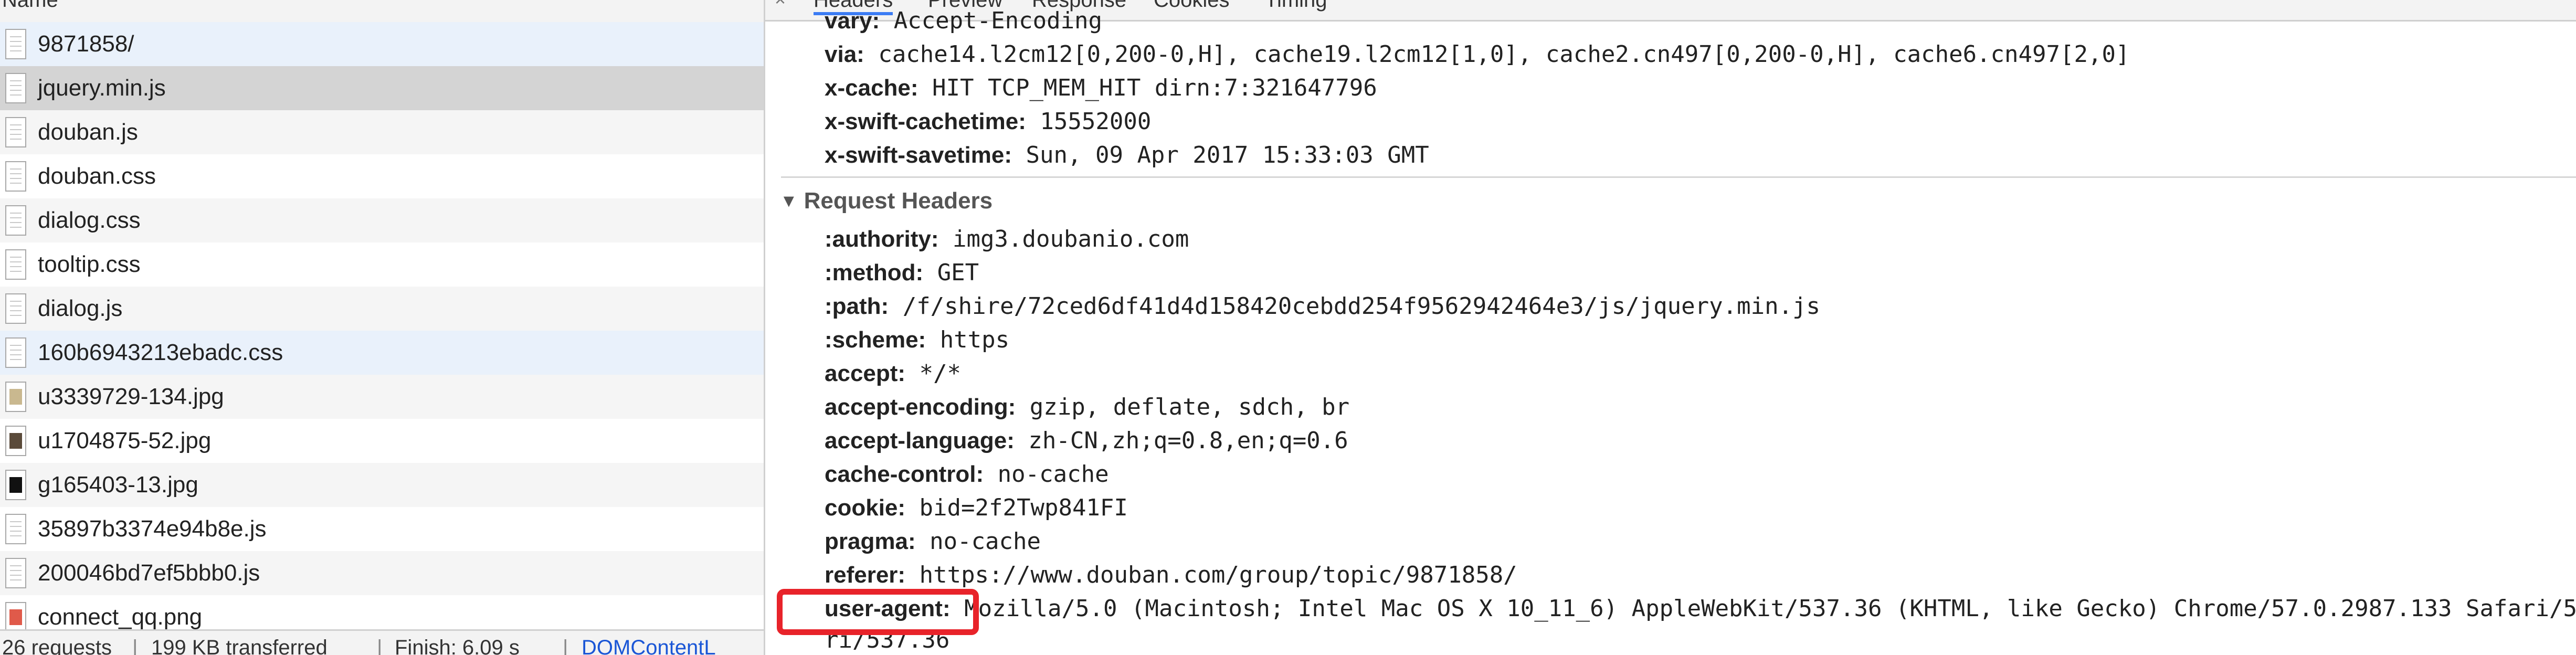  I want to click on close-icon: ×, so click(780, 5).